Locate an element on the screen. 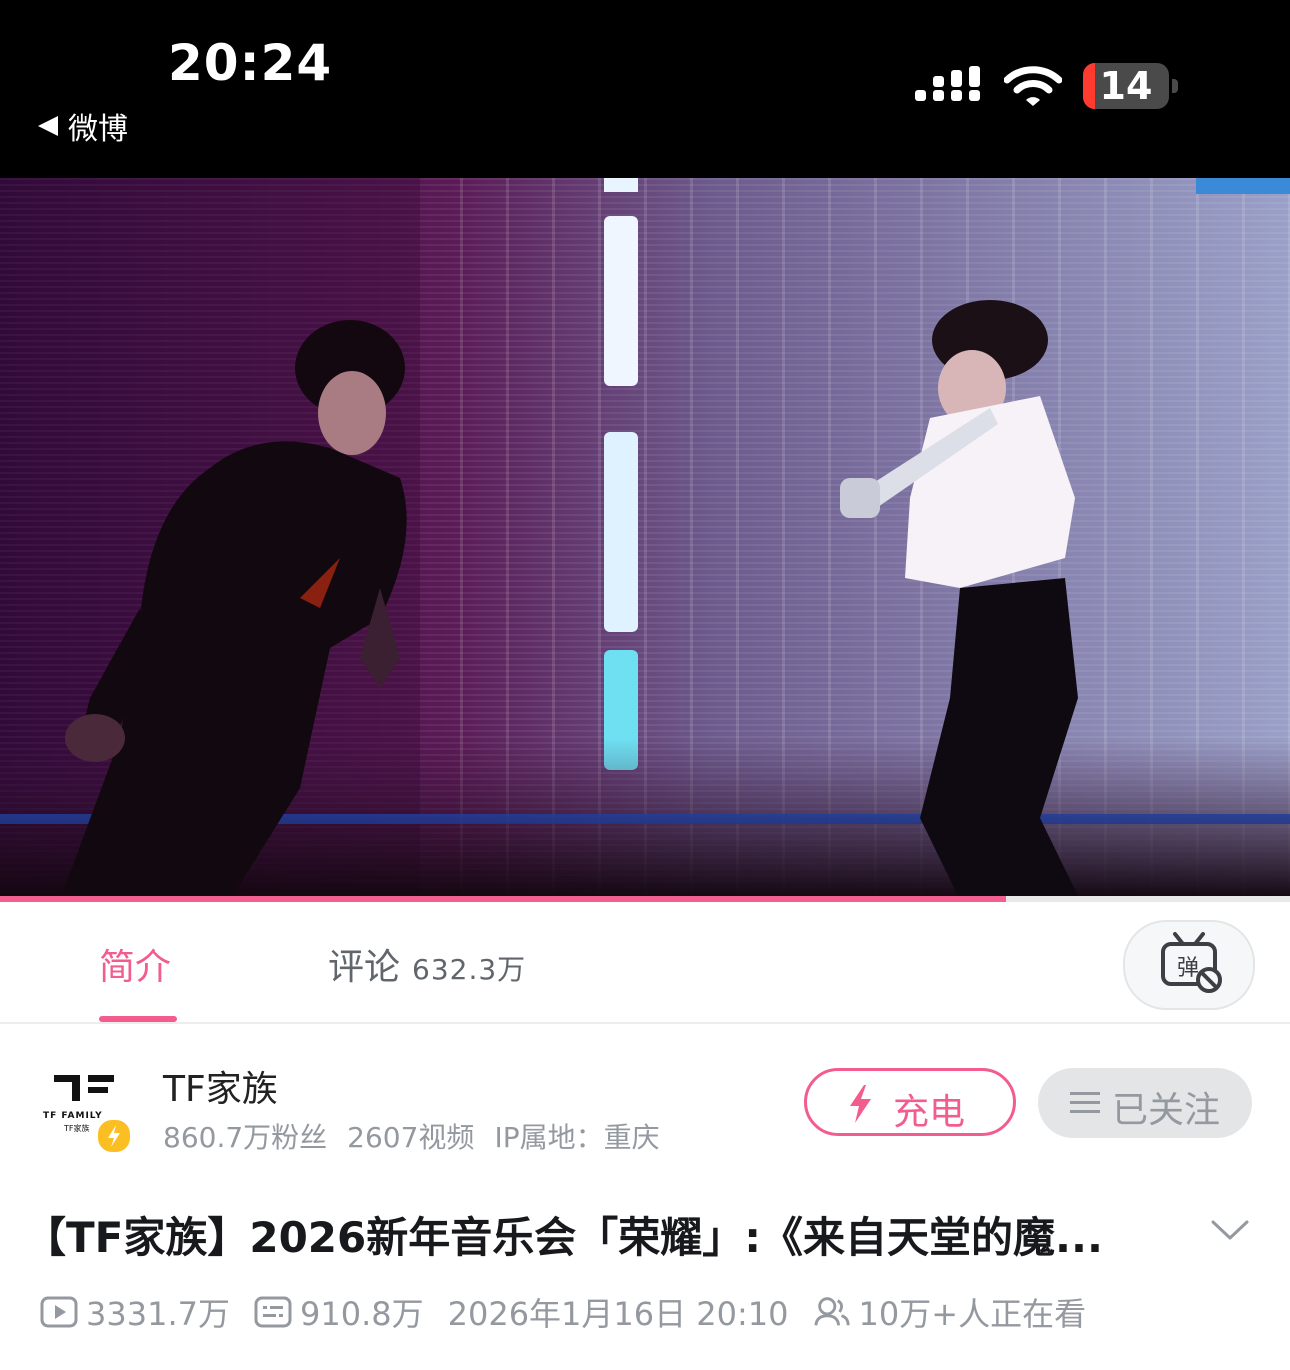  battery-indicator: 14 is located at coordinates (1131, 86).